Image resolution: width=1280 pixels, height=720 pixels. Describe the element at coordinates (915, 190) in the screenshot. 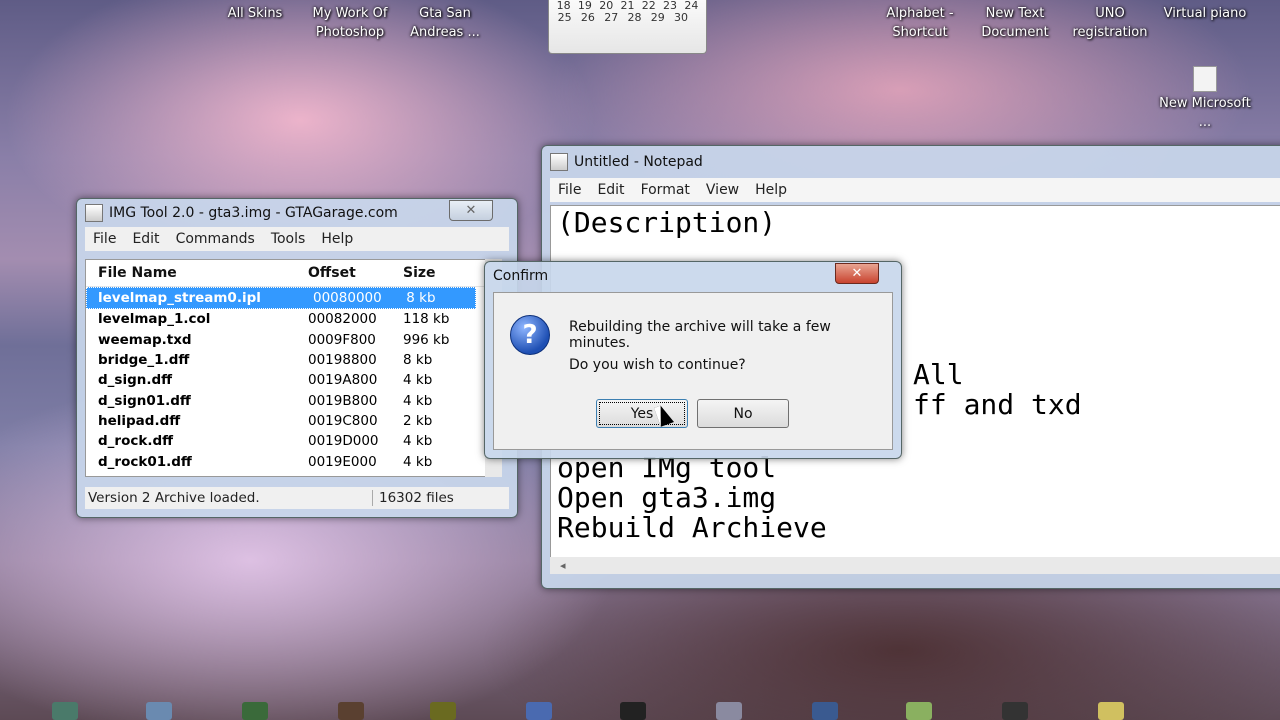

I see `menubar: File Edit Format View Help` at that location.